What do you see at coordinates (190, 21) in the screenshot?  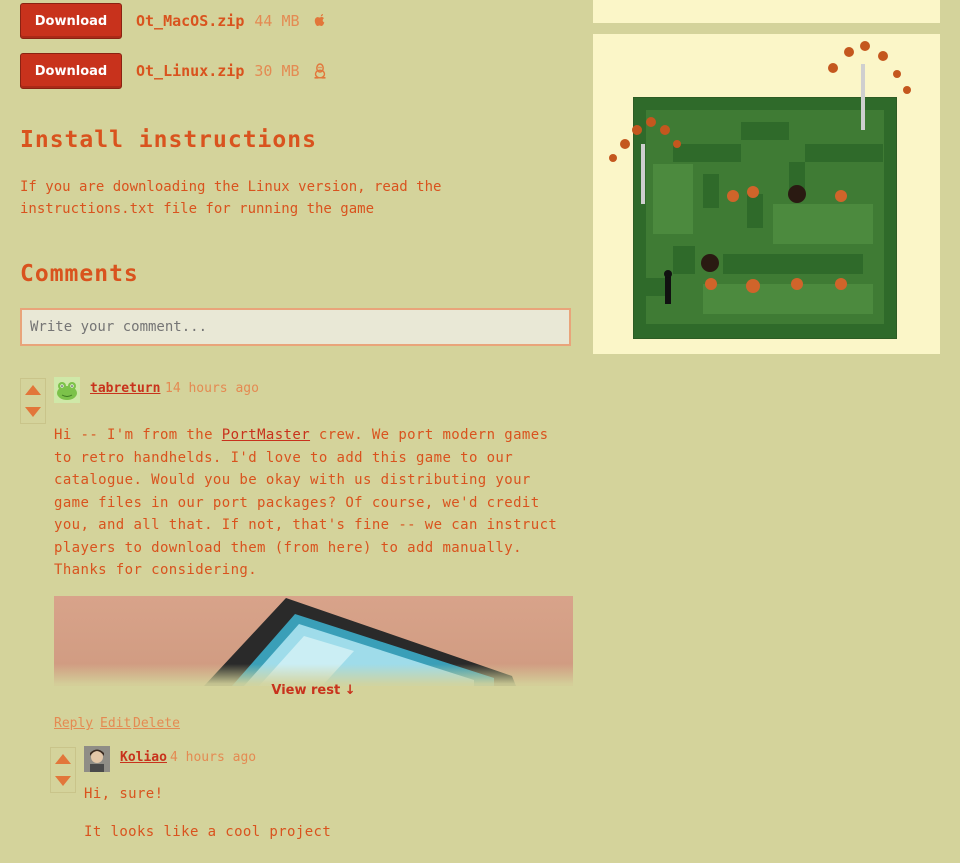 I see `download-filename: Ot_MacOS.zip` at bounding box center [190, 21].